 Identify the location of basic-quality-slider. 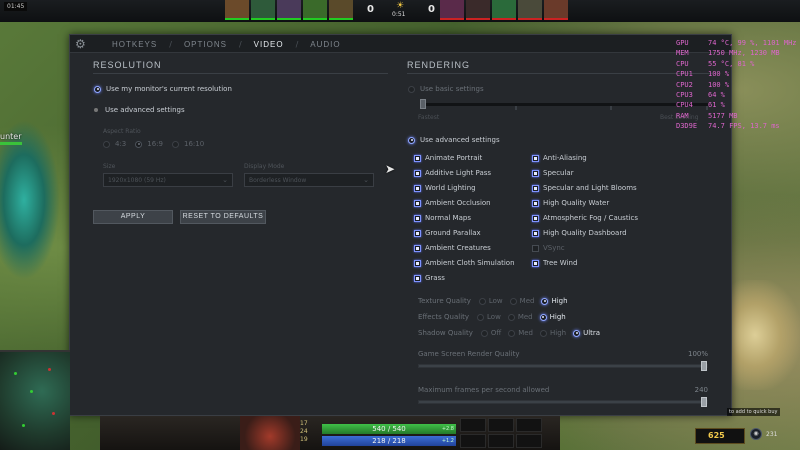
(566, 104).